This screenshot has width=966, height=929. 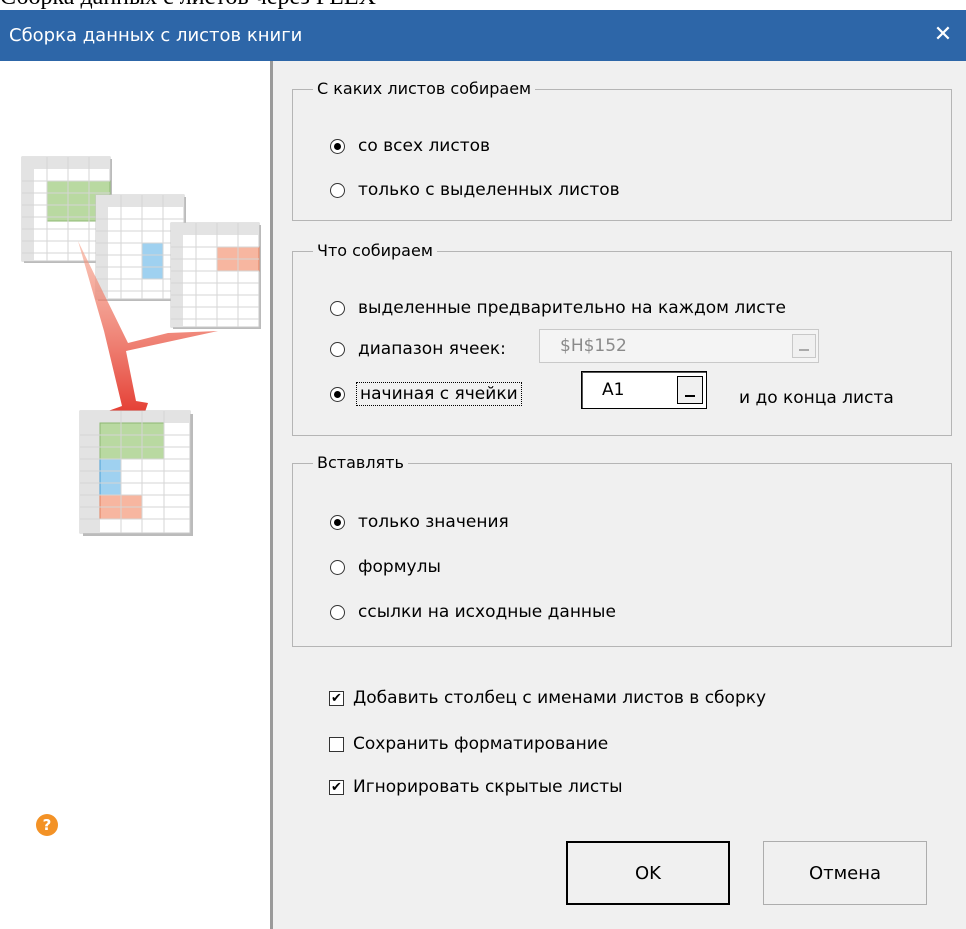 What do you see at coordinates (593, 346) in the screenshot?
I see `range-input-value: $H$152` at bounding box center [593, 346].